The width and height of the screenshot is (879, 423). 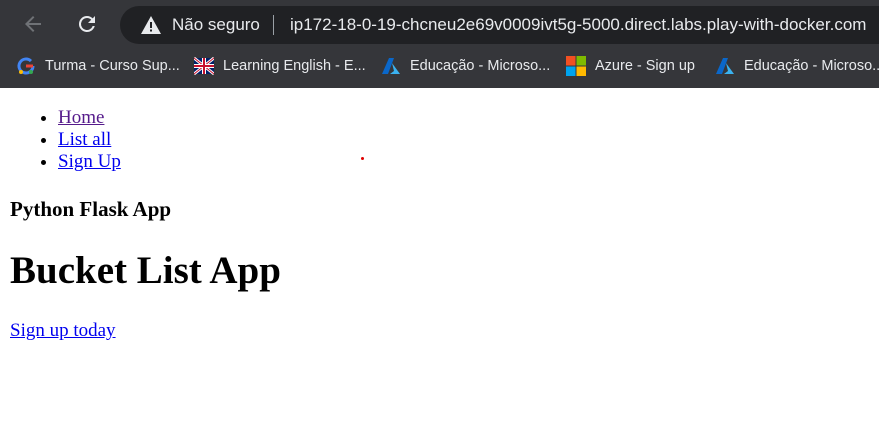 I want to click on reload-button, so click(x=87, y=24).